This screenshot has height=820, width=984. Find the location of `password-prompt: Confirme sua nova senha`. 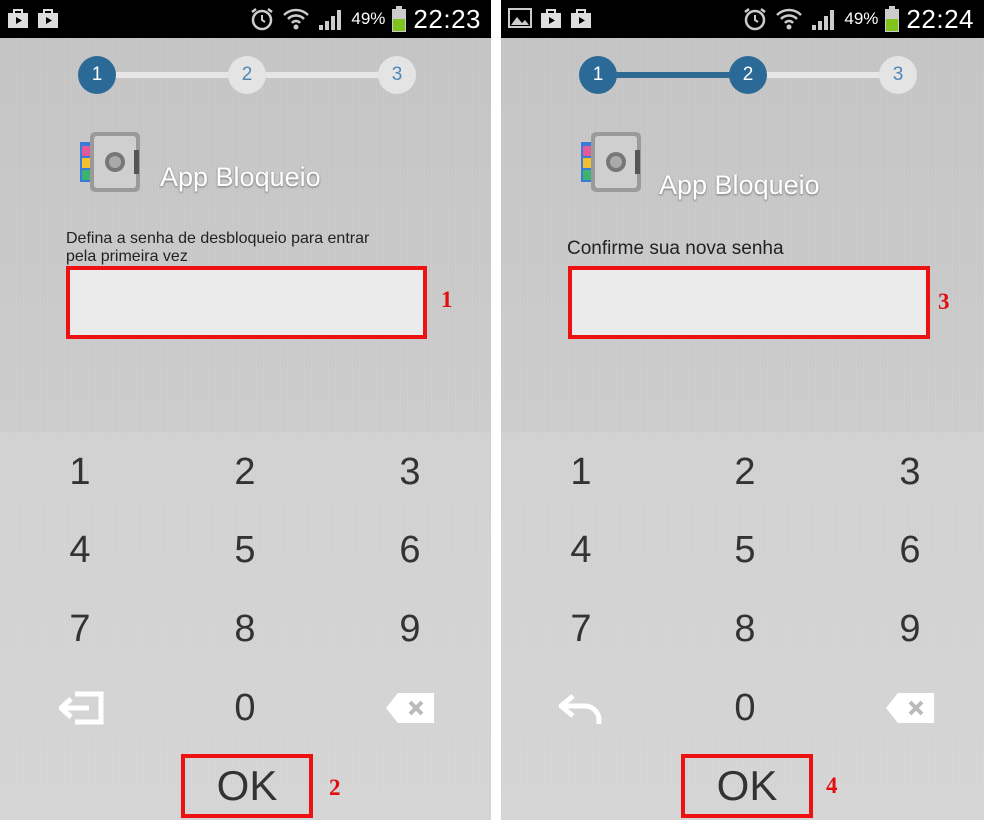

password-prompt: Confirme sua nova senha is located at coordinates (675, 248).